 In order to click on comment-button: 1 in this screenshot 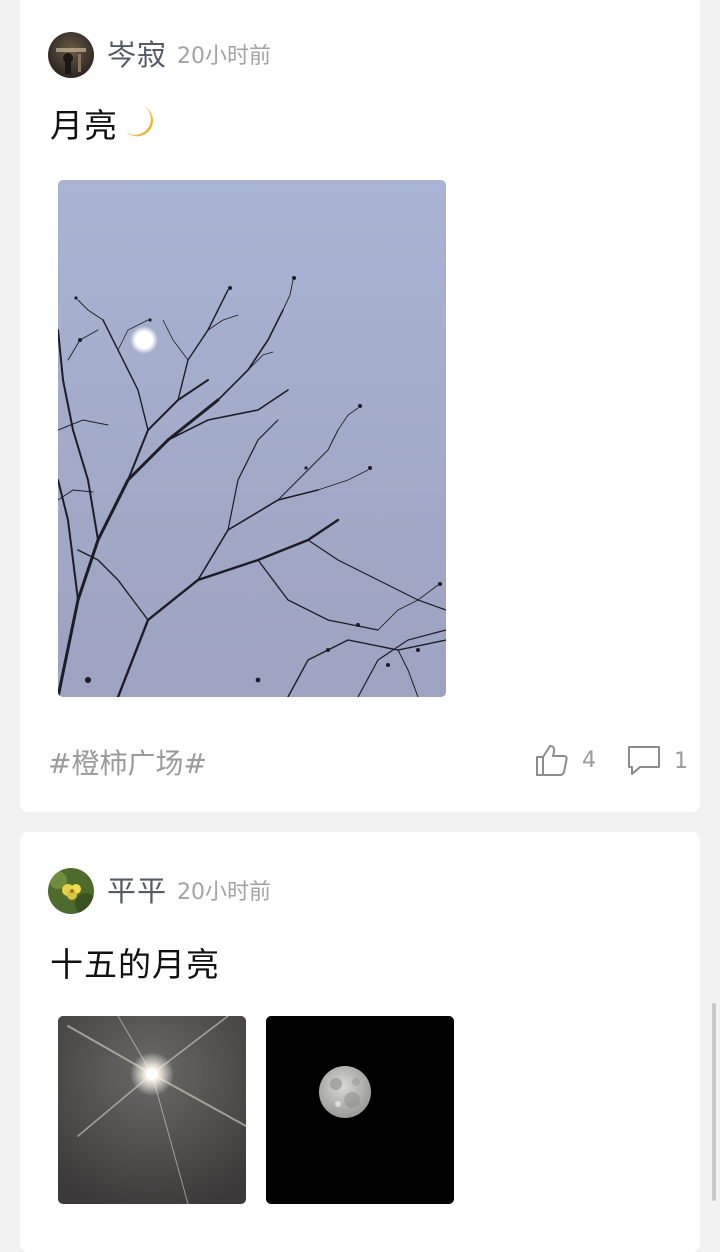, I will do `click(657, 761)`.